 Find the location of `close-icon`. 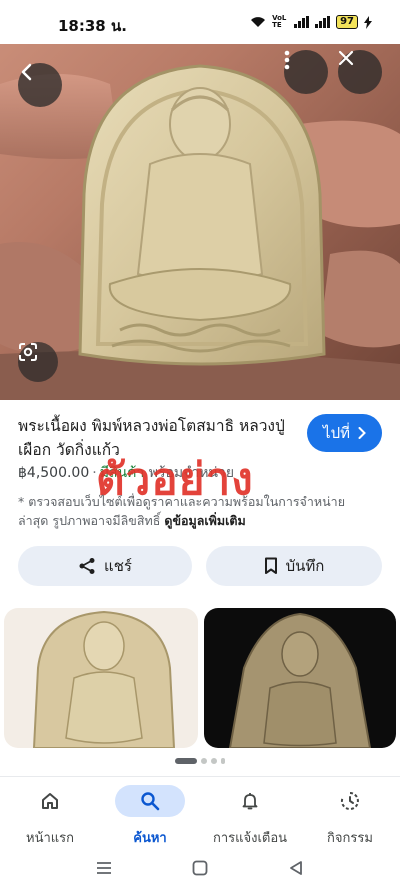

close-icon is located at coordinates (346, 58).